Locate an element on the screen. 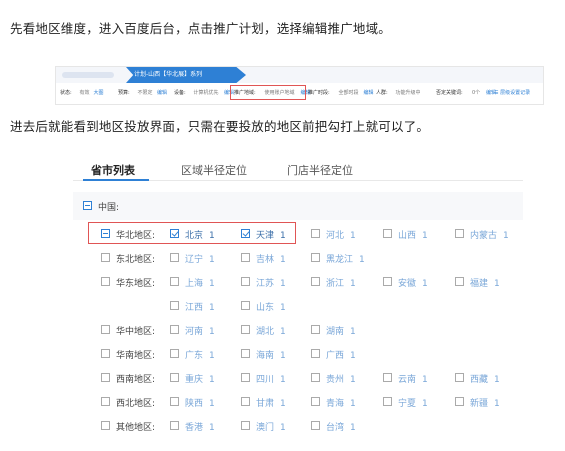  province-item: 河北 1 is located at coordinates (341, 234).